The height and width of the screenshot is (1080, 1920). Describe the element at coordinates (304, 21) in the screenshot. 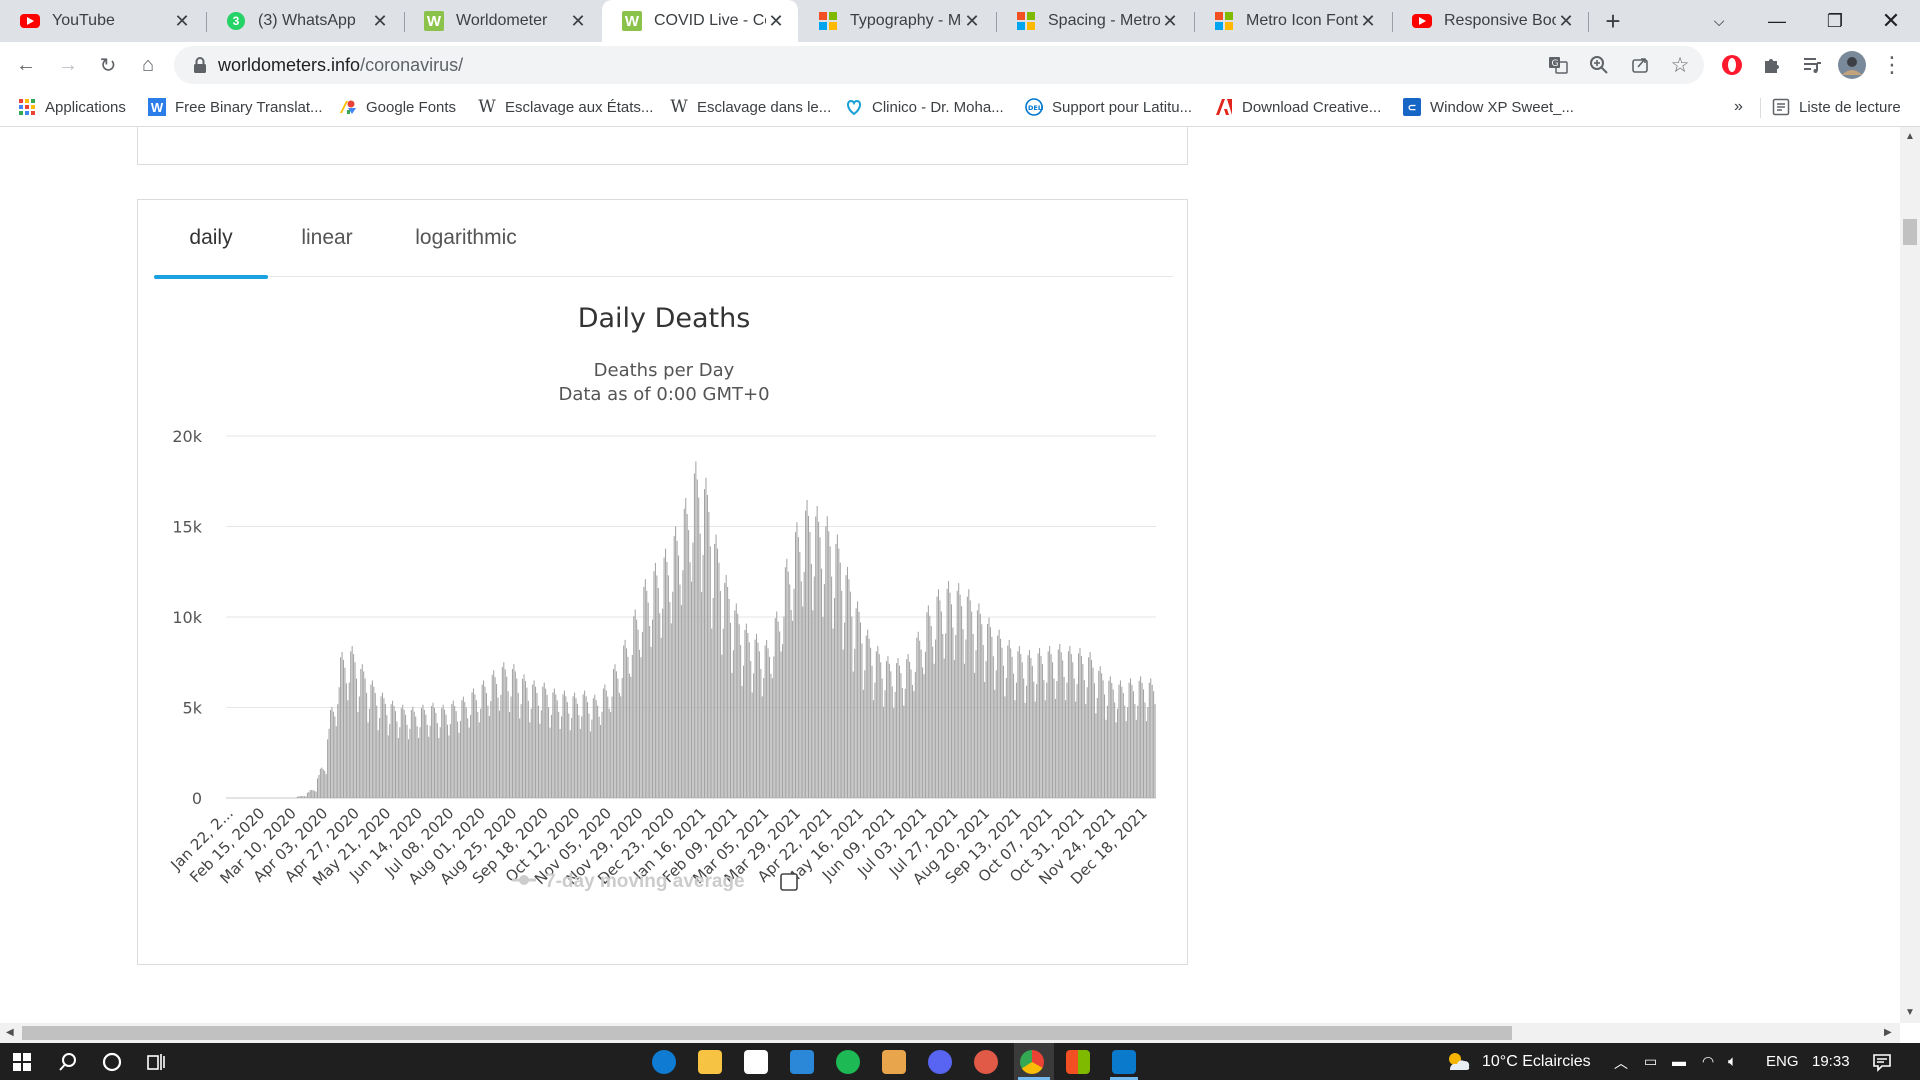

I see `tab-whatsapp: 3 (3) WhatsApp ✕` at that location.